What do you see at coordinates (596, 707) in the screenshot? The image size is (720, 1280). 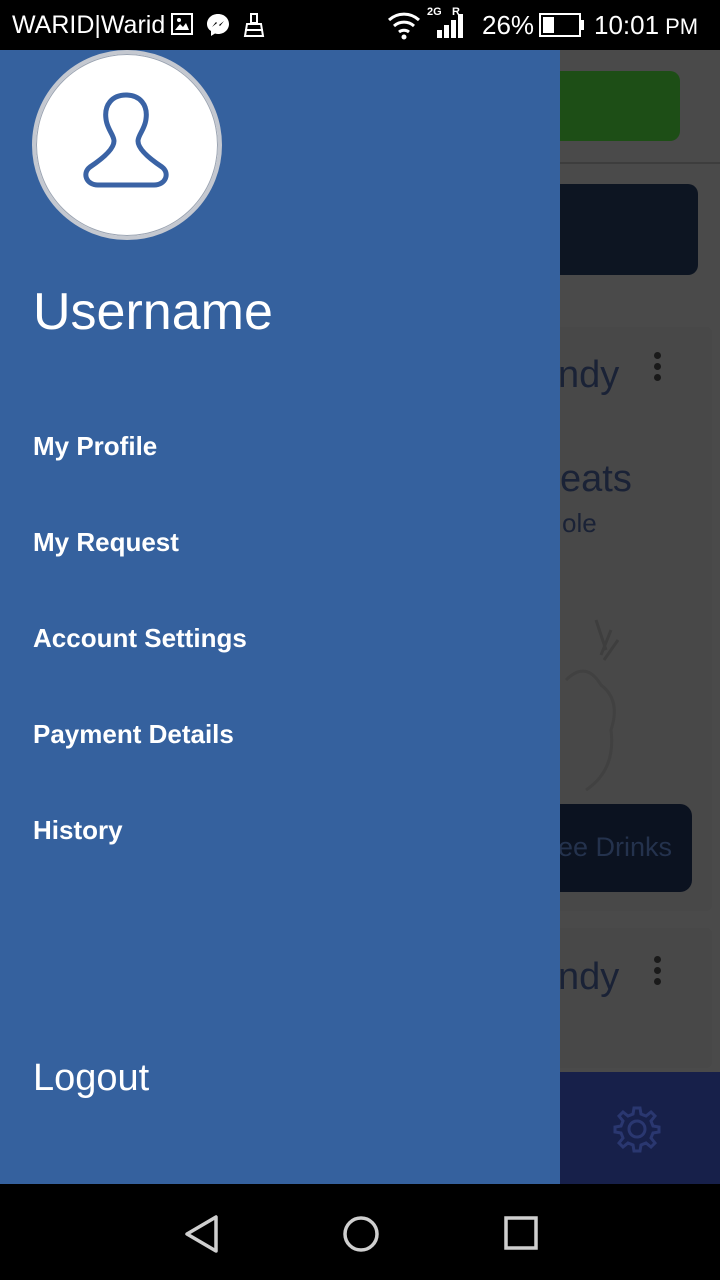 I see `drink-illustration-icon` at bounding box center [596, 707].